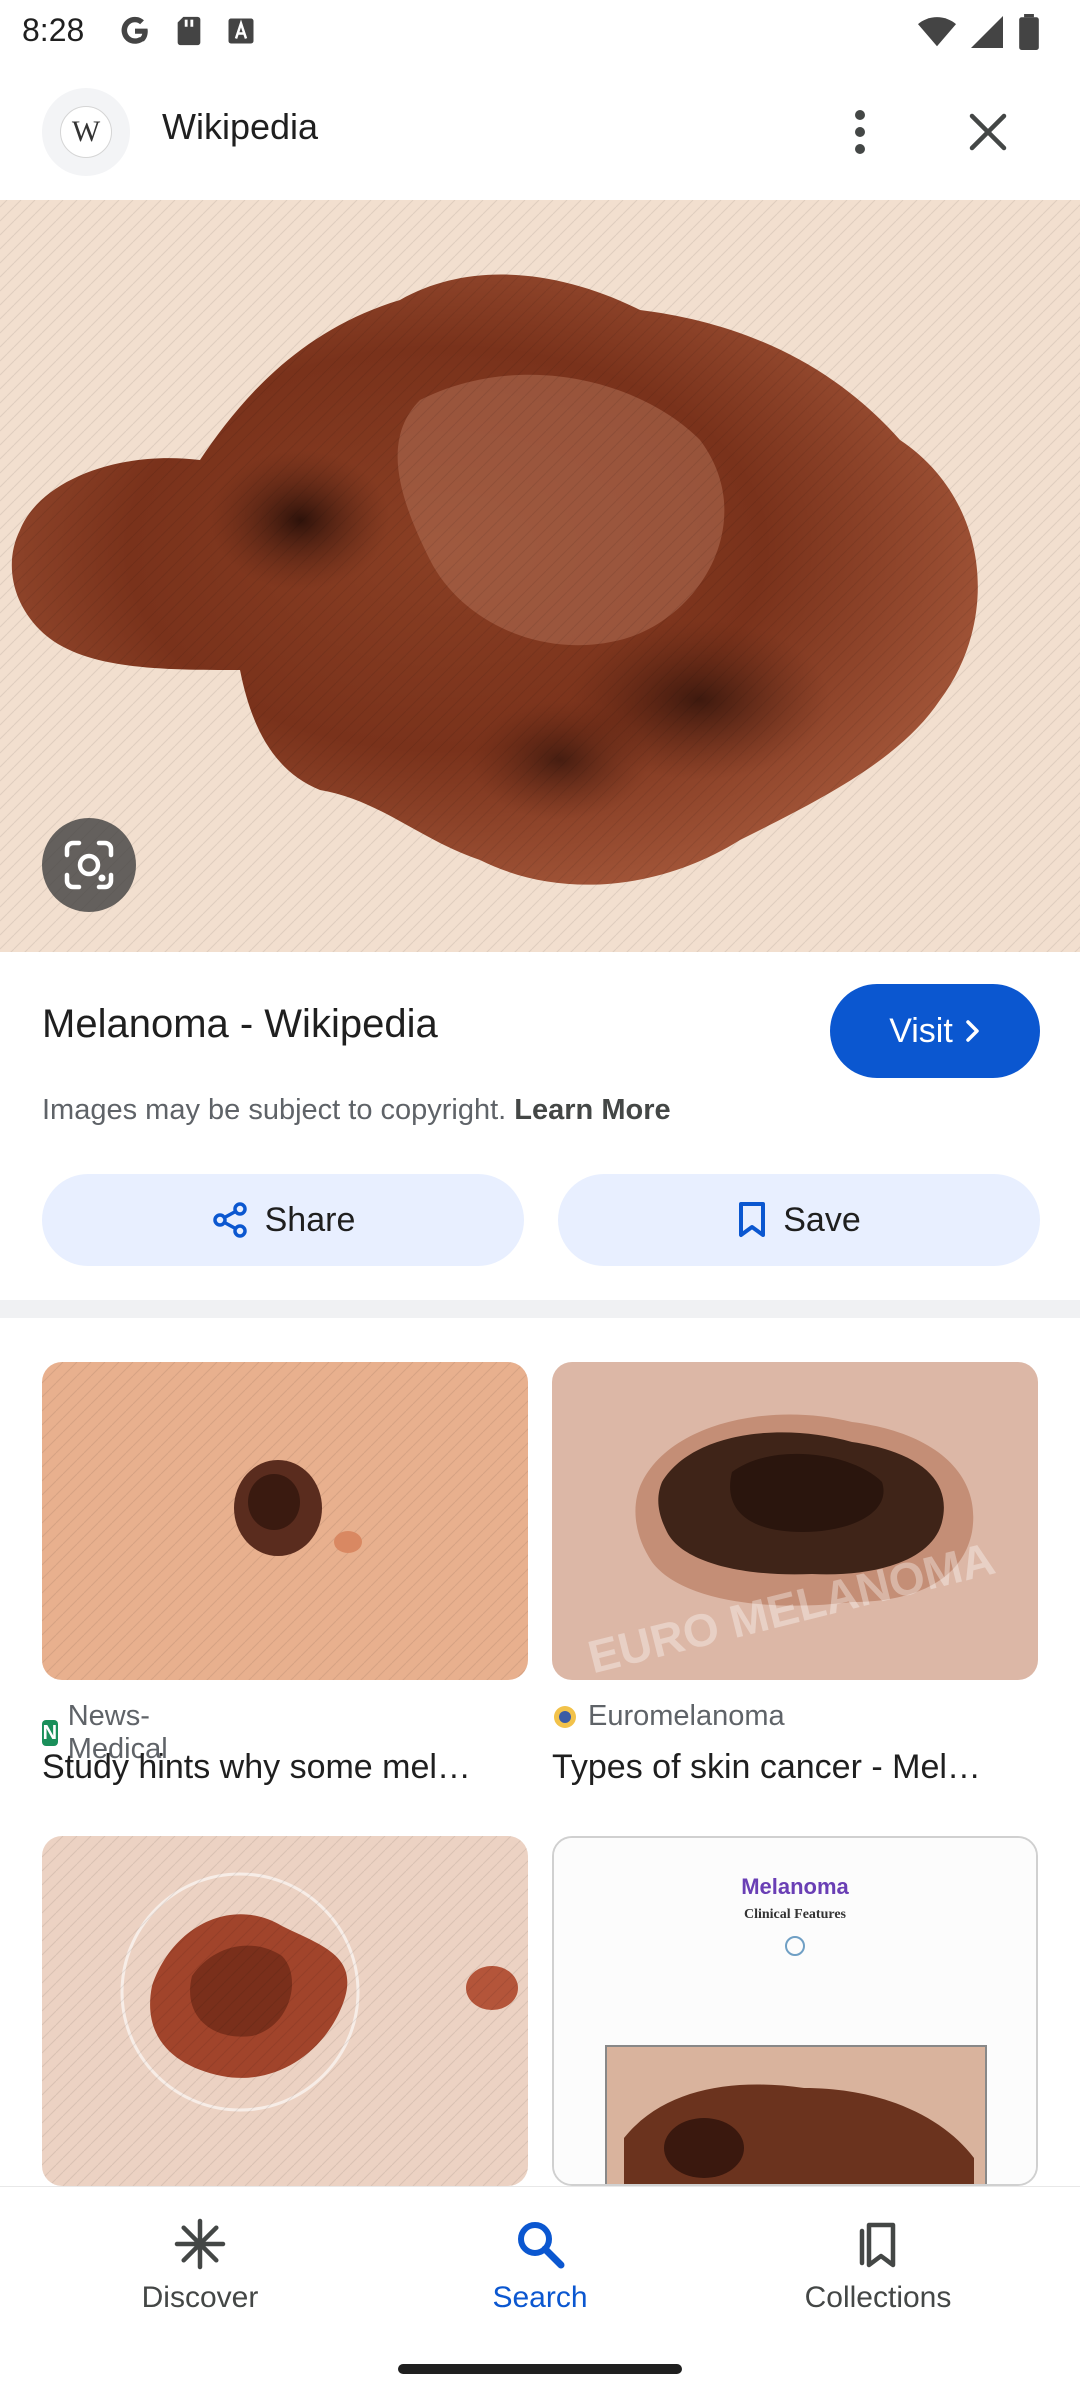 Image resolution: width=1080 pixels, height=2400 pixels. I want to click on news-medical-favicon-icon: N, so click(50, 1733).